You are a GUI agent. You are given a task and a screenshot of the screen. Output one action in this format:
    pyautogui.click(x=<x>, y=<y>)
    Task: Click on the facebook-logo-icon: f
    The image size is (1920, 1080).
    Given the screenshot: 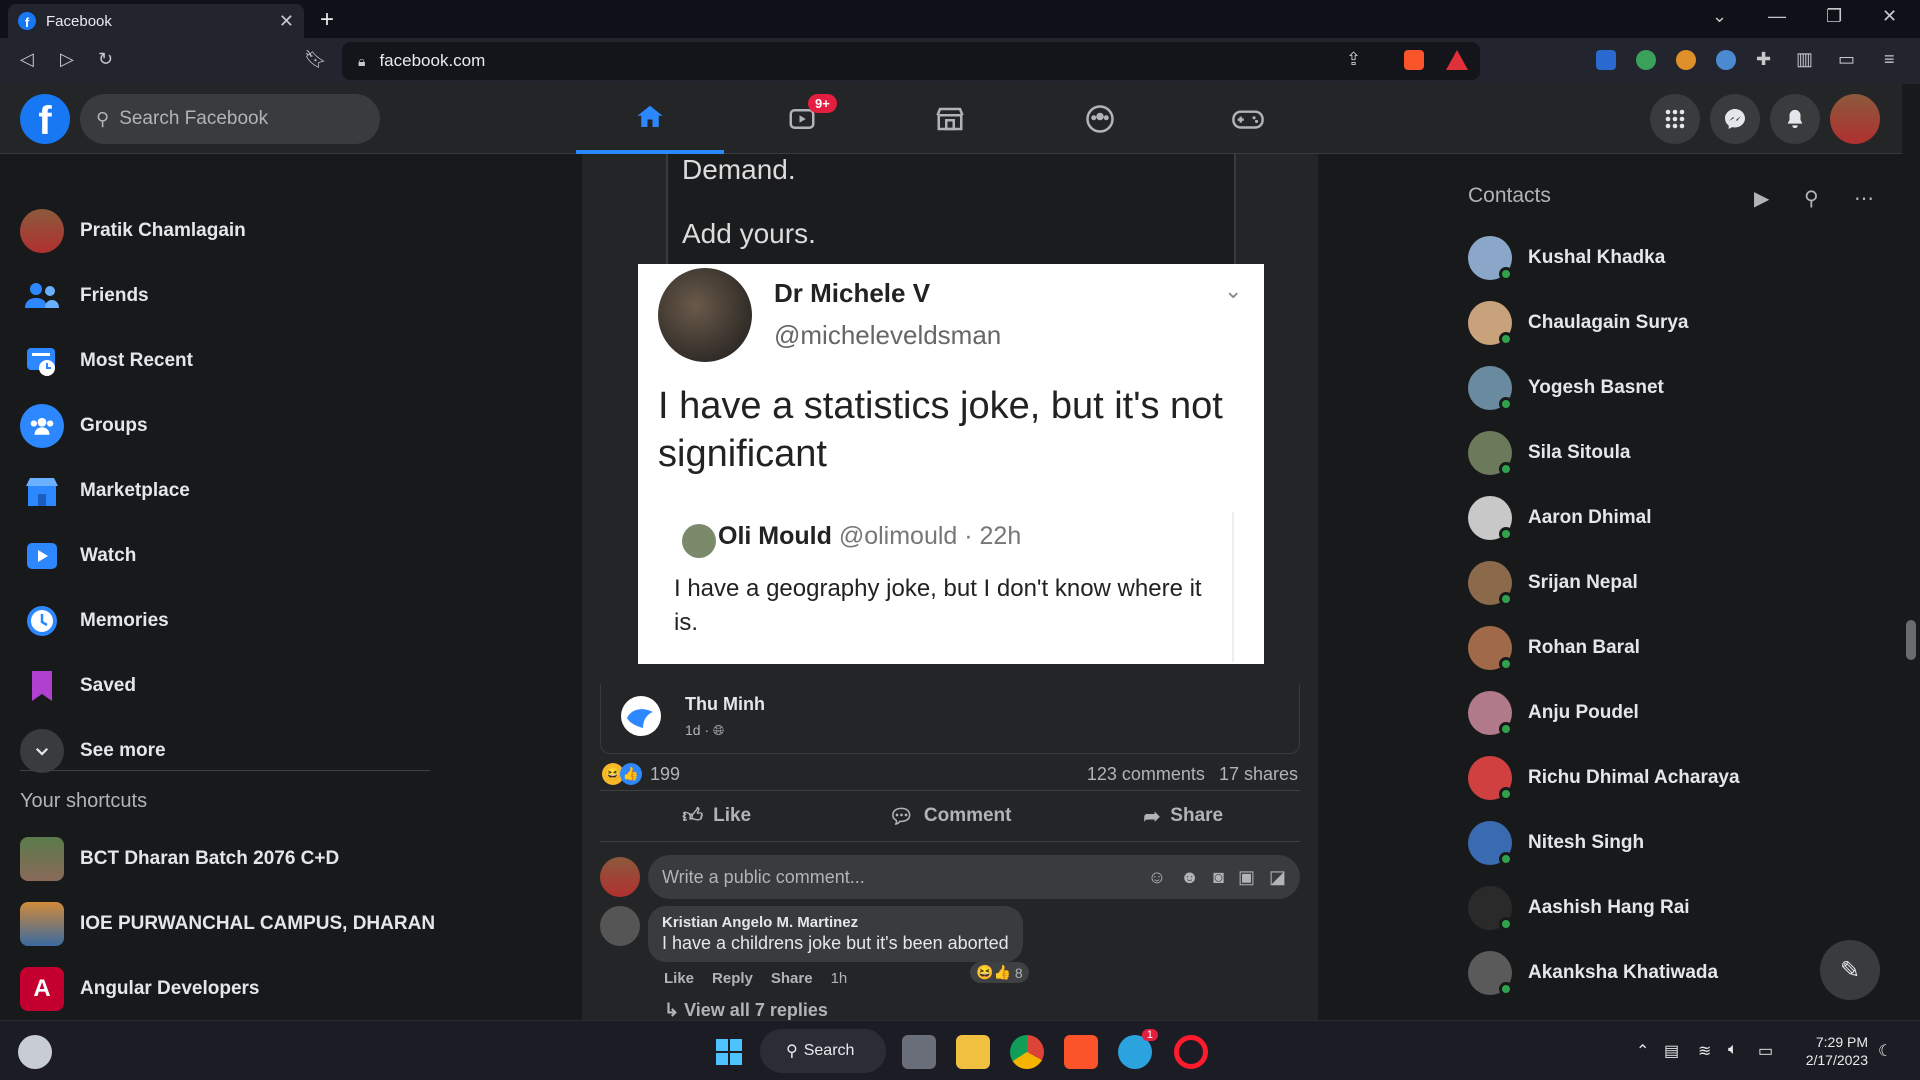 What is the action you would take?
    pyautogui.click(x=45, y=119)
    